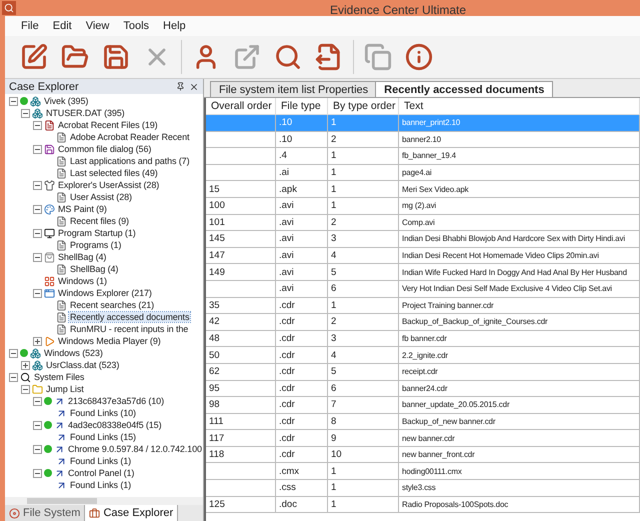 This screenshot has width=640, height=521. Describe the element at coordinates (101, 197) in the screenshot. I see `tree-item: User Assist (28)` at that location.